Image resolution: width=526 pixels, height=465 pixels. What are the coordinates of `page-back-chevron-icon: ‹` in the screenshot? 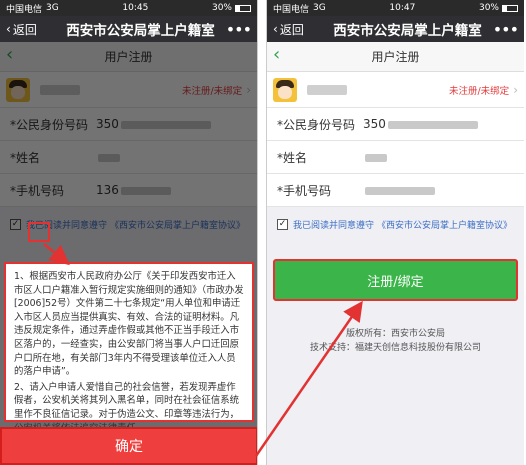 It's located at (276, 54).